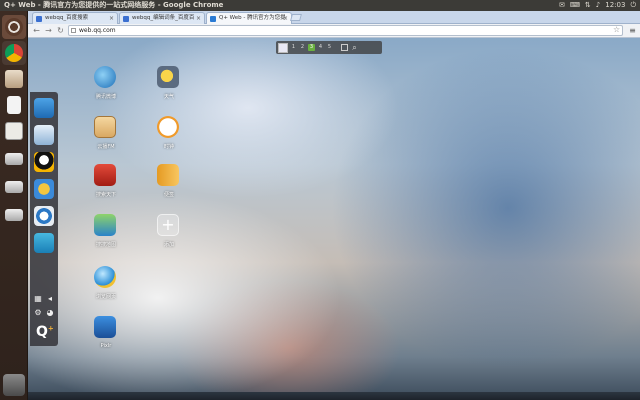  Describe the element at coordinates (168, 147) in the screenshot. I see `app-label: 时钟` at that location.